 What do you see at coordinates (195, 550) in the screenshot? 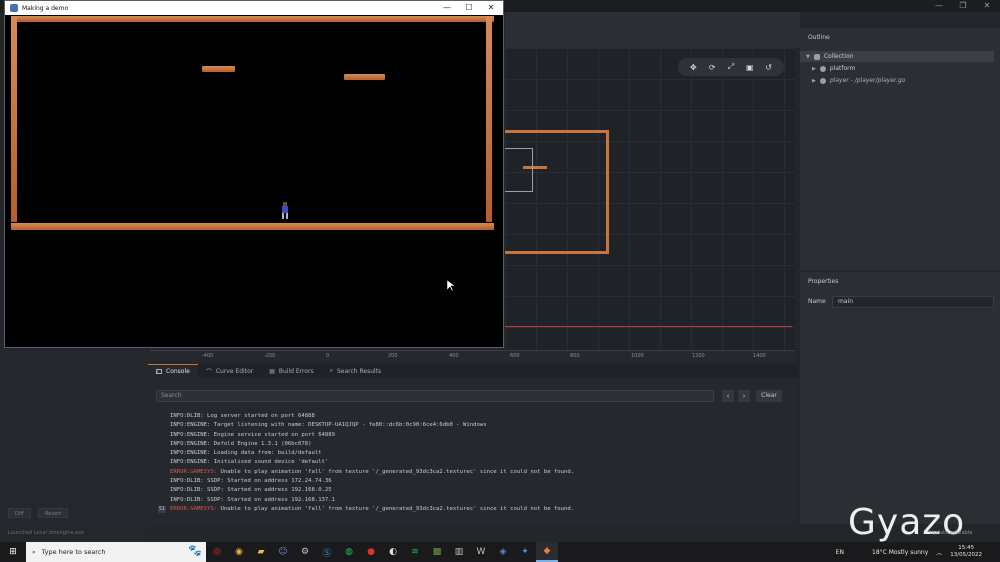
I see `search-highlight-icon: 🐾` at bounding box center [195, 550].